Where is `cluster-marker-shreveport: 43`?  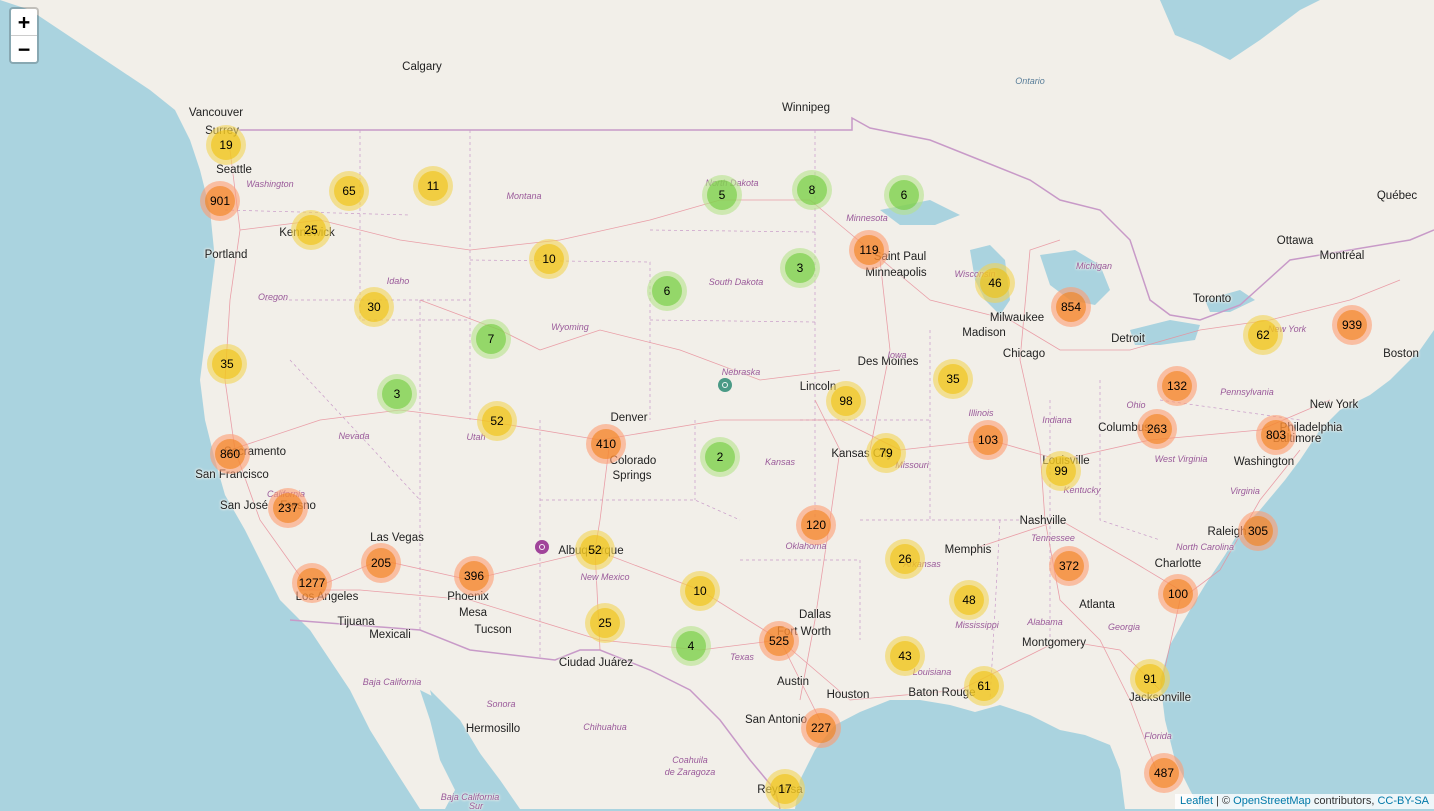
cluster-marker-shreveport: 43 is located at coordinates (905, 656).